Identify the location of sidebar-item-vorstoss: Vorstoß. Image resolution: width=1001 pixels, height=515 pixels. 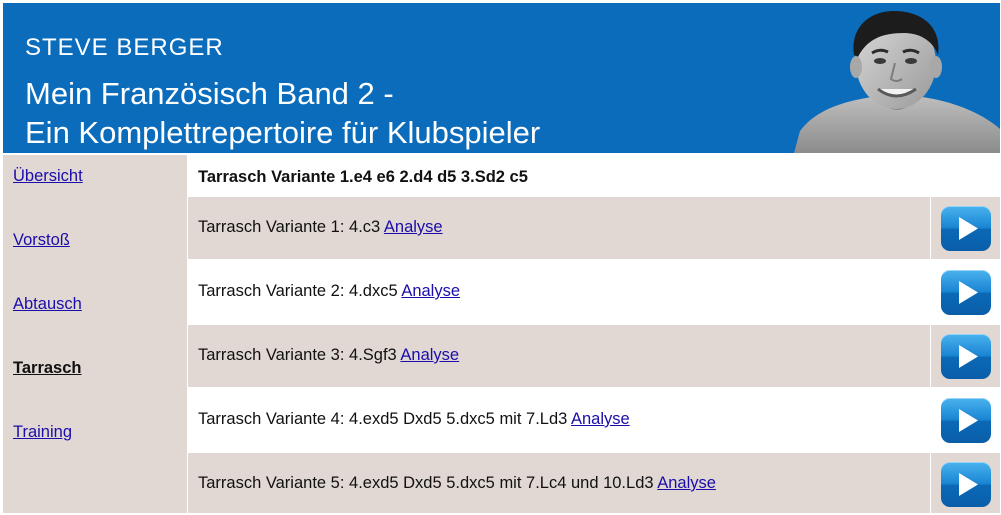
(41, 240).